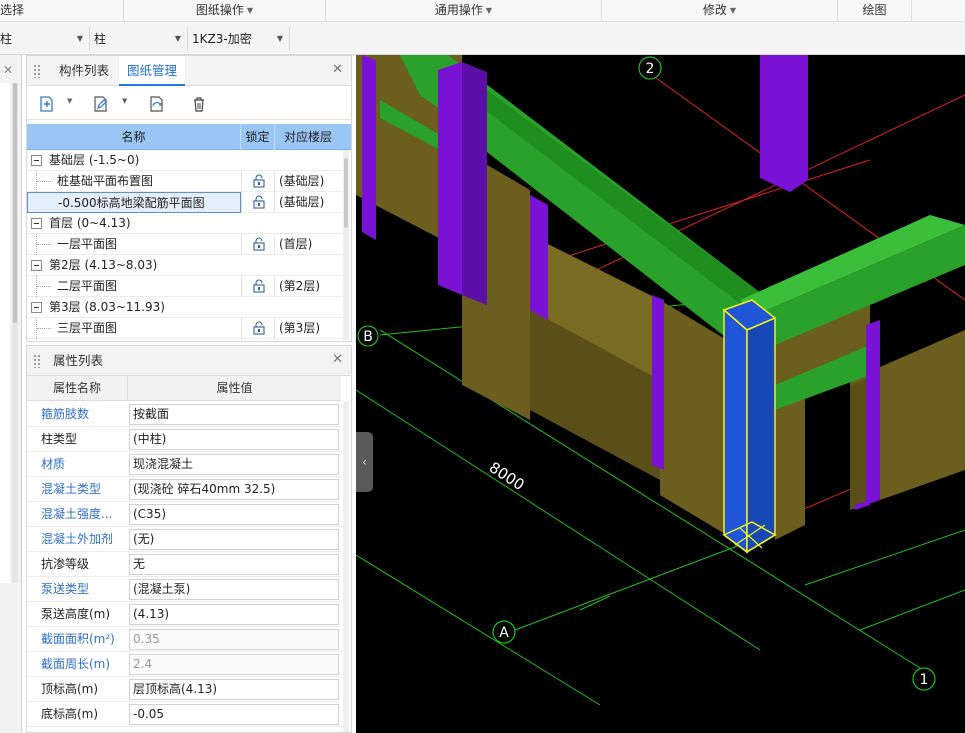 This screenshot has height=733, width=965. I want to click on property-value-field: (C35), so click(234, 514).